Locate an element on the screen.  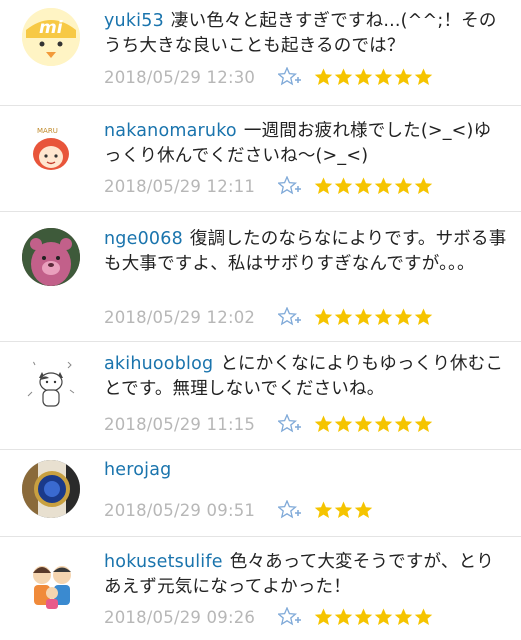
comment-username: hokusetsulife is located at coordinates (163, 562).